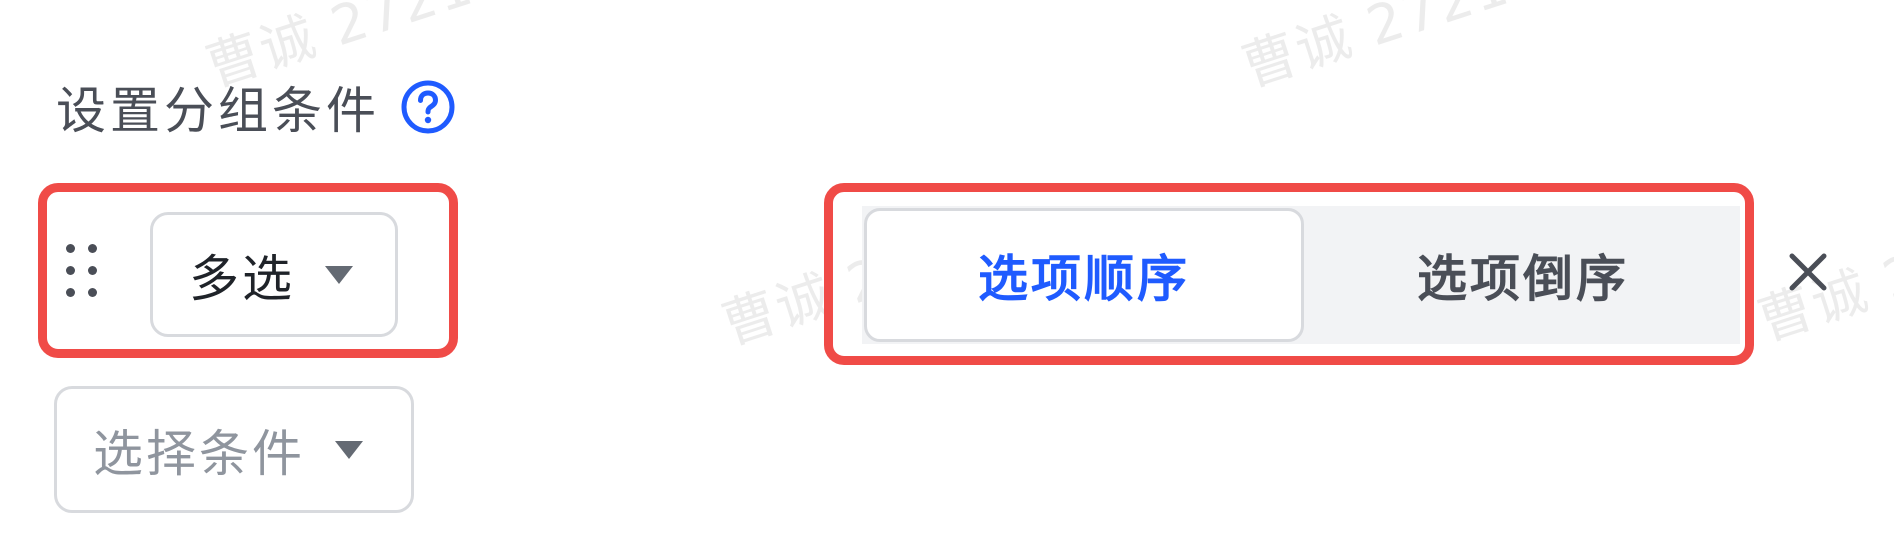 This screenshot has height=544, width=1894. Describe the element at coordinates (218, 111) in the screenshot. I see `section-title: 设置分组条件` at that location.